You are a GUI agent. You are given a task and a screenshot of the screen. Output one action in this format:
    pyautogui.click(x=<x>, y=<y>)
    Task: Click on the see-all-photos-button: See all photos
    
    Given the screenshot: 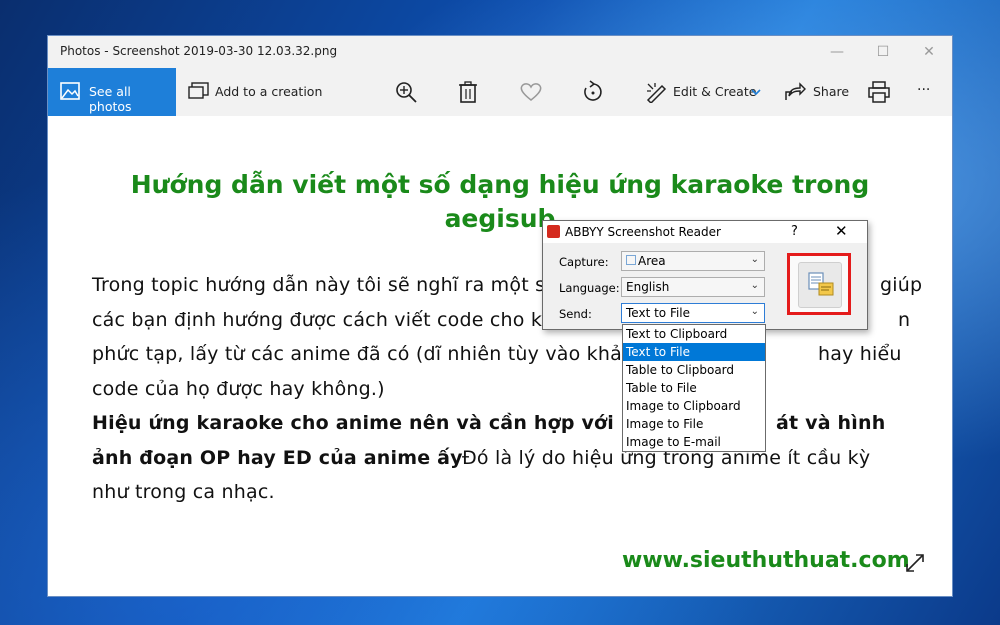 What is the action you would take?
    pyautogui.click(x=112, y=92)
    